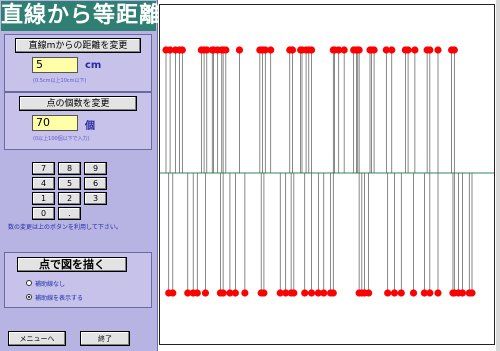 The image size is (500, 351). I want to click on key-2: 2, so click(69, 198).